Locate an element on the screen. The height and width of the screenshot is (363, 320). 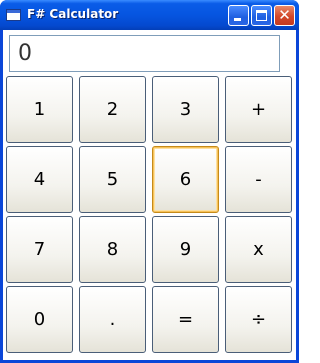
maximize-icon is located at coordinates (261, 15).